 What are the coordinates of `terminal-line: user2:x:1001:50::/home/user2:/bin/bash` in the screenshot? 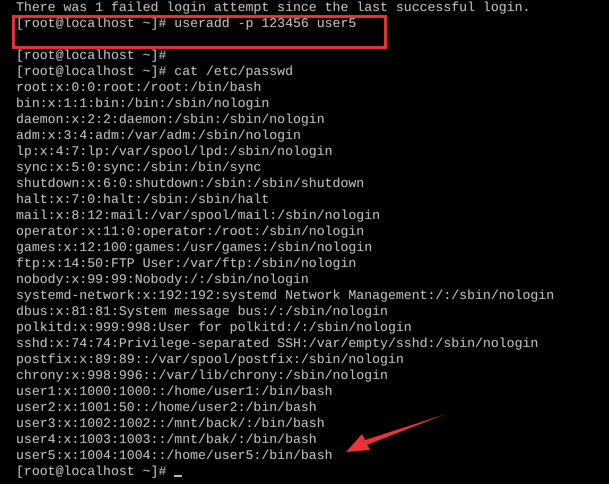 It's located at (166, 408).